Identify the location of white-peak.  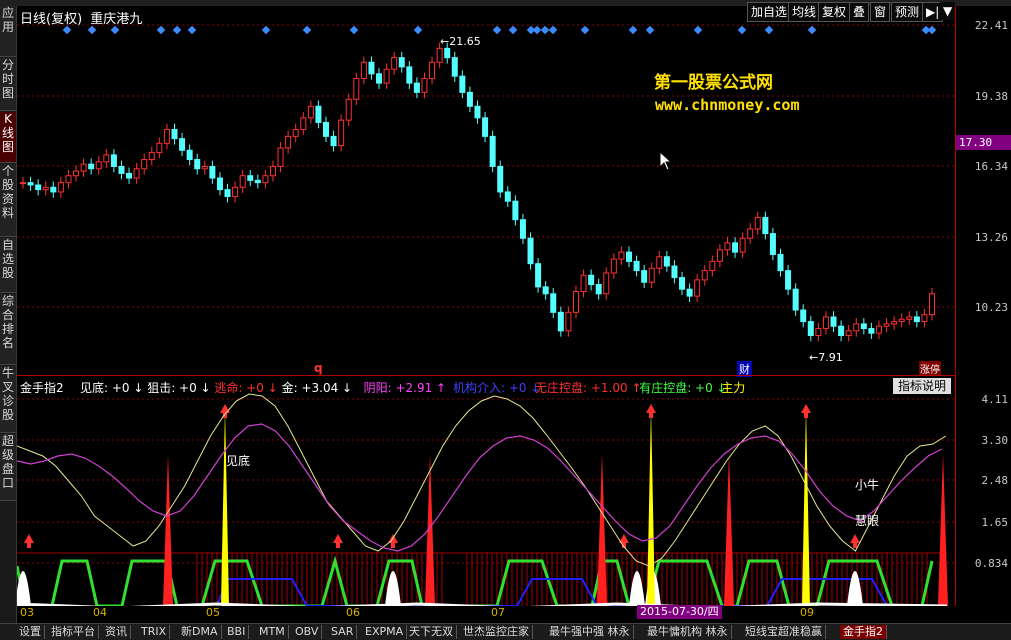
(855, 588).